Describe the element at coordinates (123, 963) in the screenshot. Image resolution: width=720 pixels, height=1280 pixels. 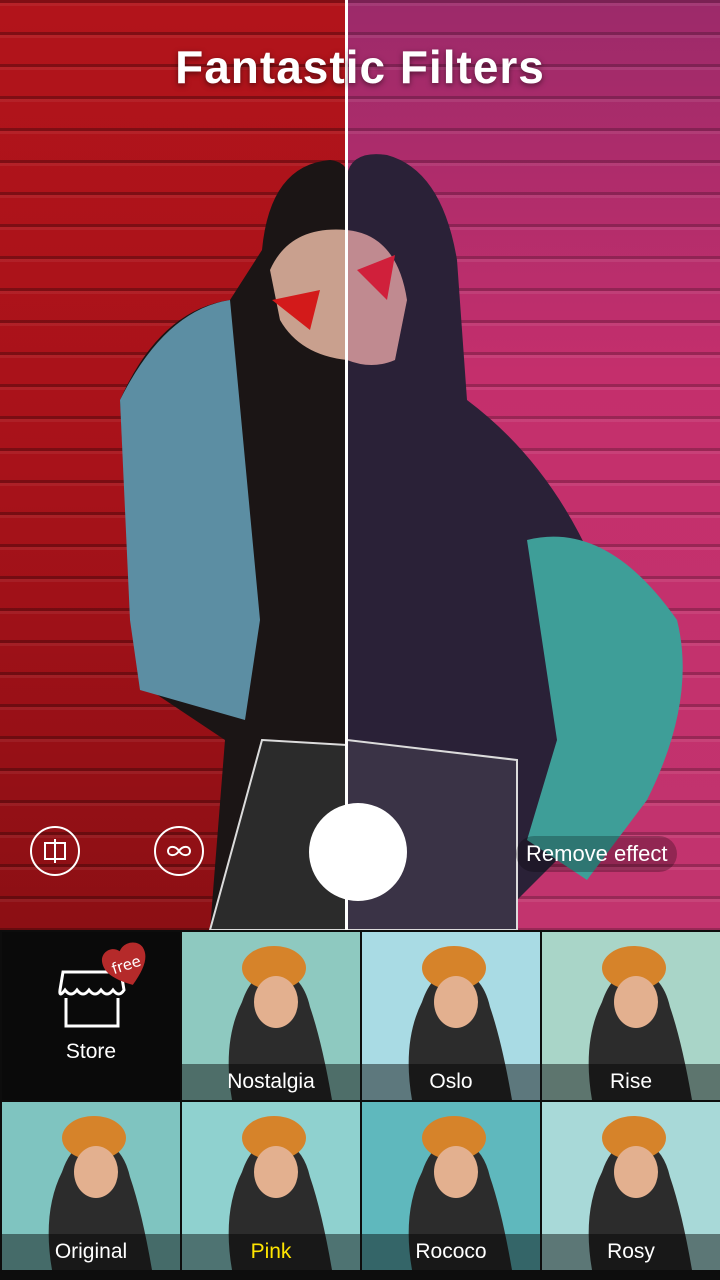
I see `free-heart-badge: free` at that location.